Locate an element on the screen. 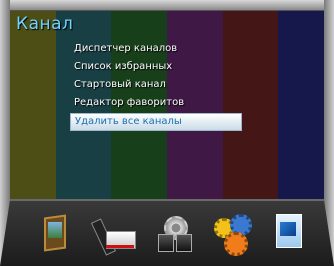  document-graphic is located at coordinates (288, 229).